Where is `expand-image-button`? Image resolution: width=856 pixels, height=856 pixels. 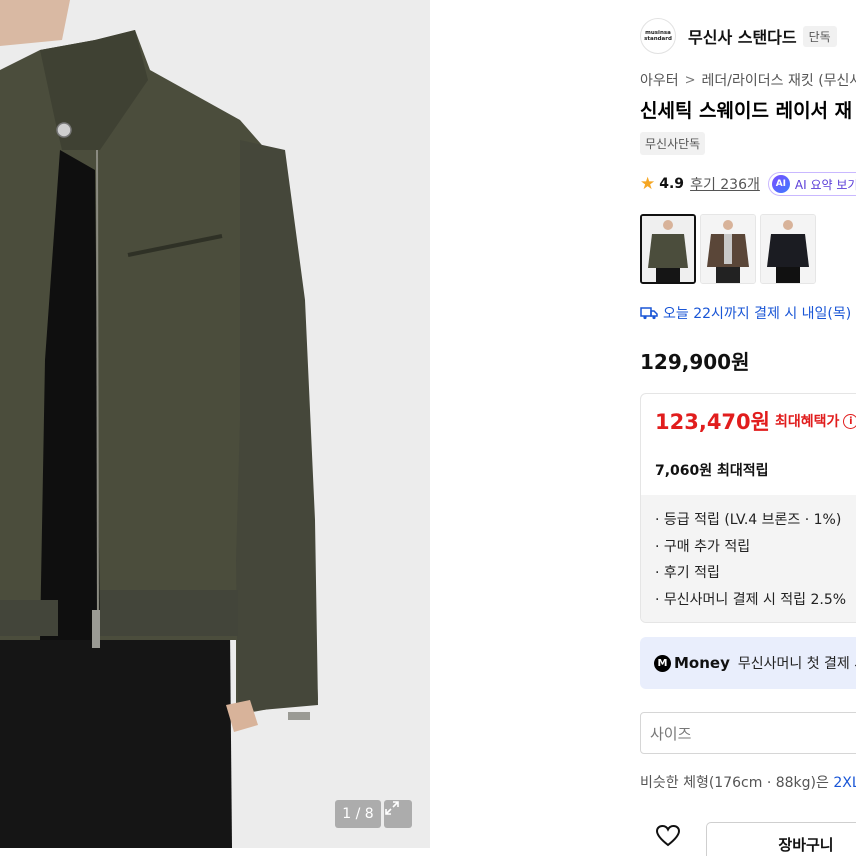 expand-image-button is located at coordinates (398, 814).